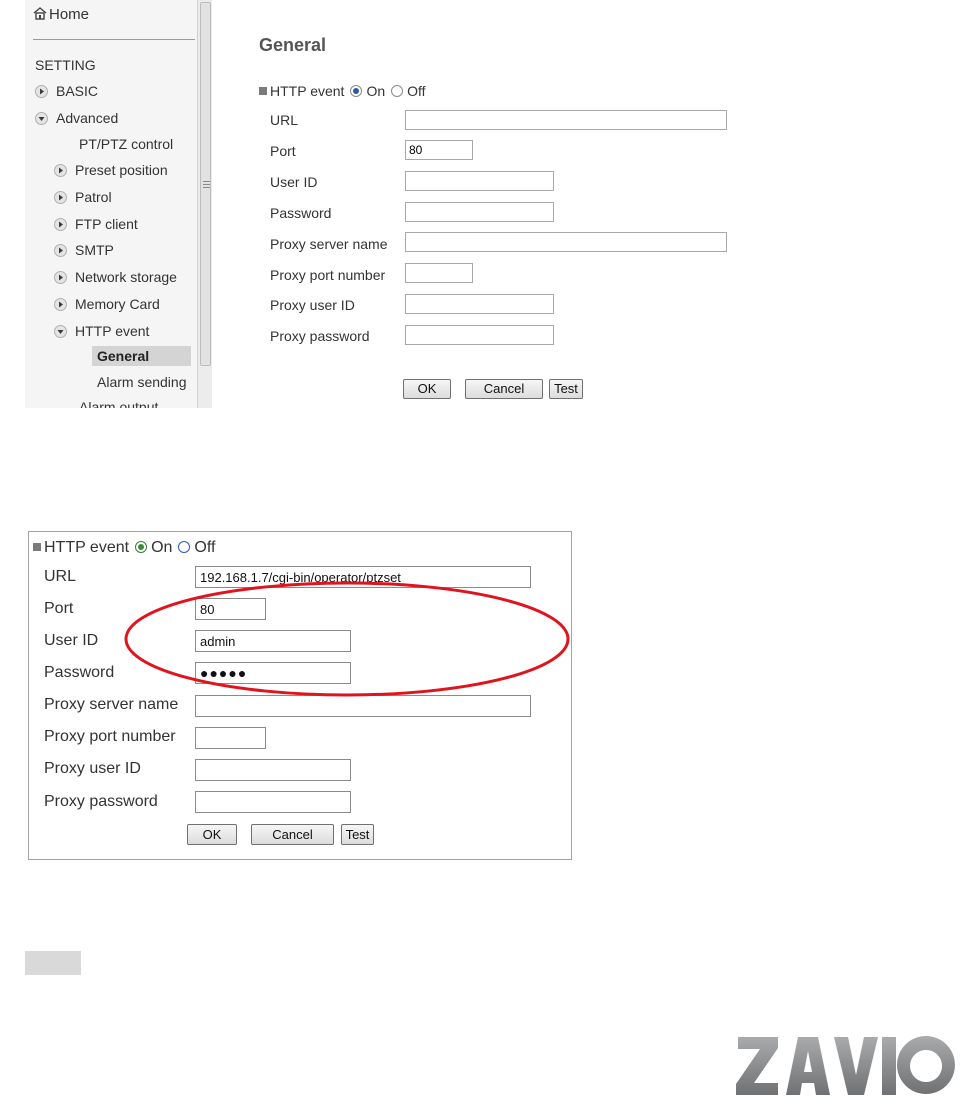 Image resolution: width=967 pixels, height=1108 pixels. Describe the element at coordinates (126, 277) in the screenshot. I see `sidebar-item-label: Network storage` at that location.